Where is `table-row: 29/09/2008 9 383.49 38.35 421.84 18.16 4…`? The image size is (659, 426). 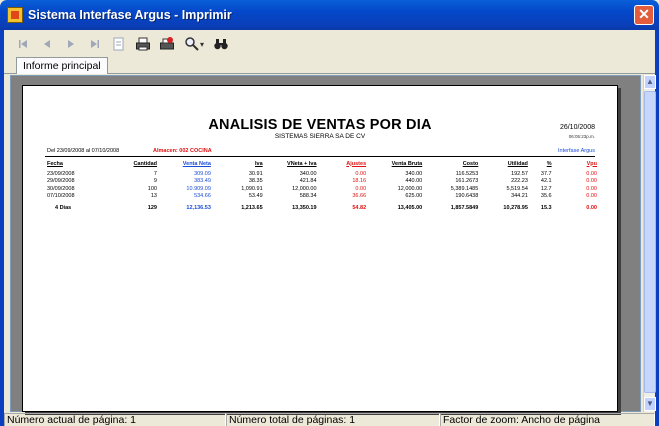
table-row: 29/09/2008 9 383.49 38.35 421.84 18.16 4… is located at coordinates (322, 182).